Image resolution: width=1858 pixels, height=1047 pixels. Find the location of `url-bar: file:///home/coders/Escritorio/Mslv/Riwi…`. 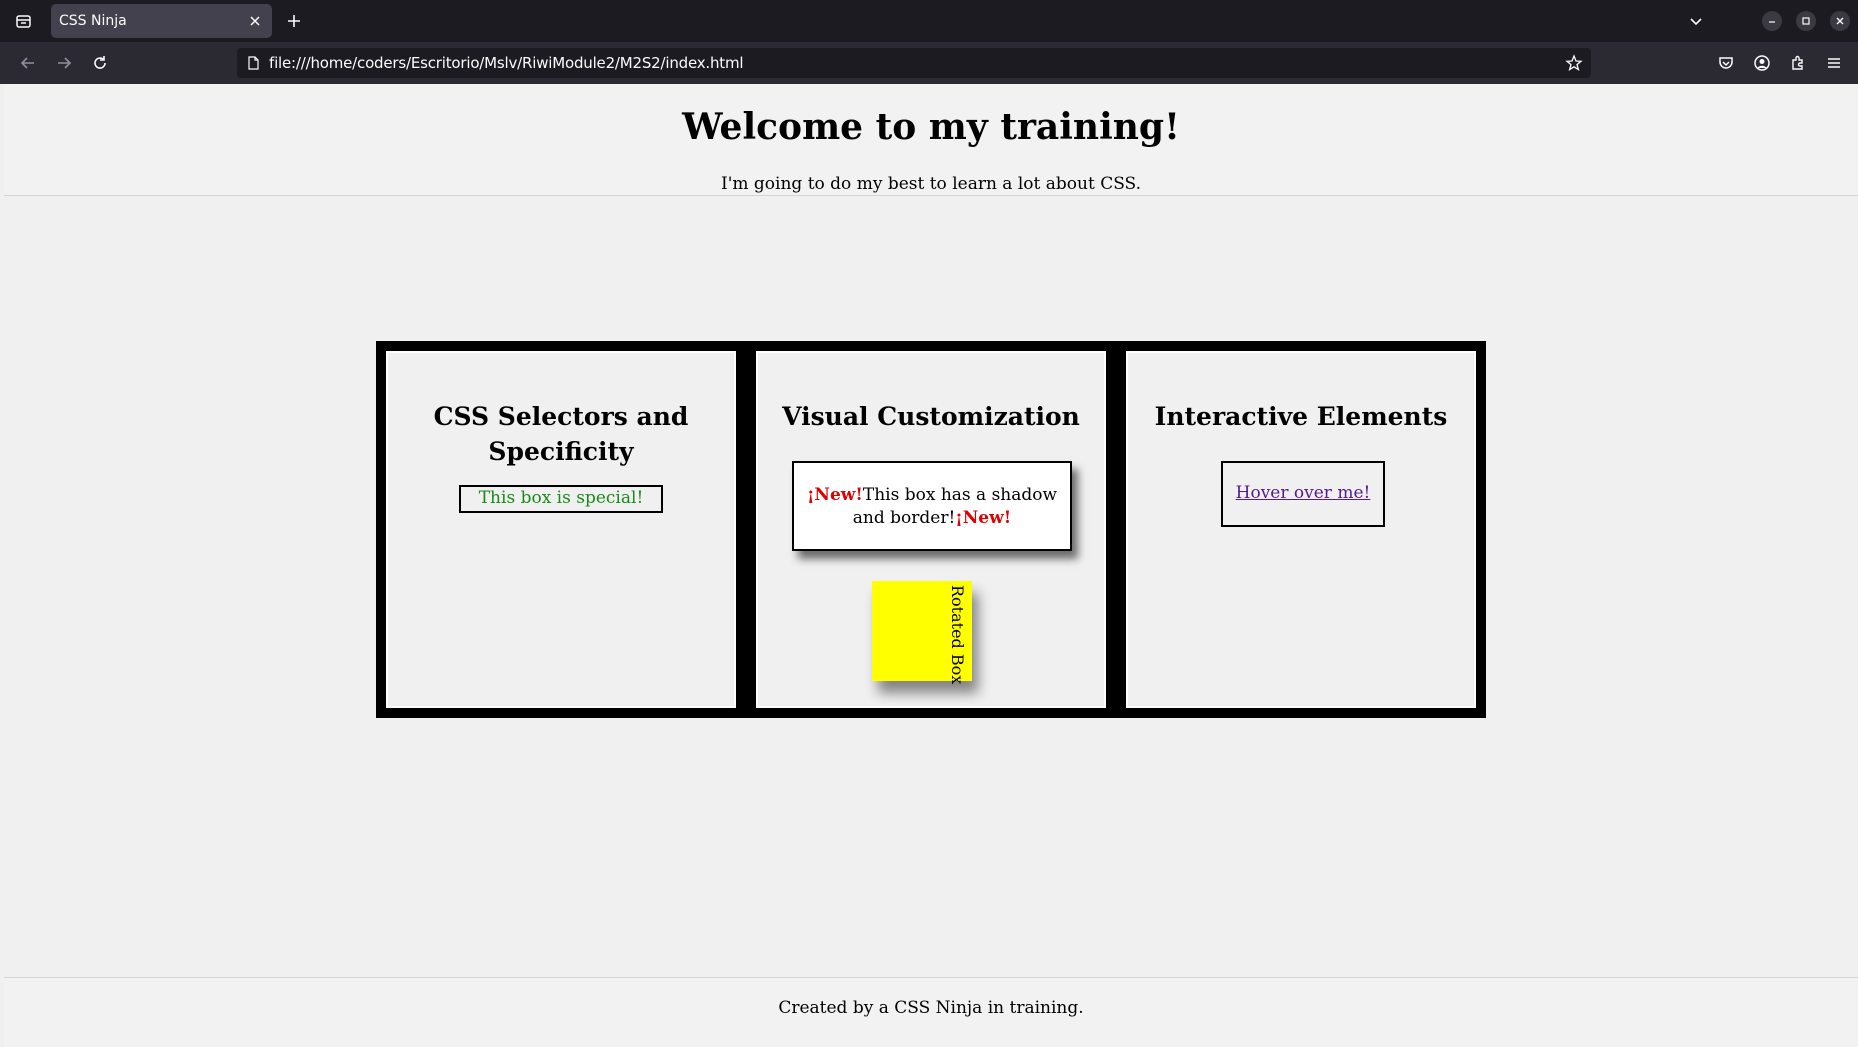

url-bar: file:///home/coders/Escritorio/Mslv/Riwi… is located at coordinates (914, 63).